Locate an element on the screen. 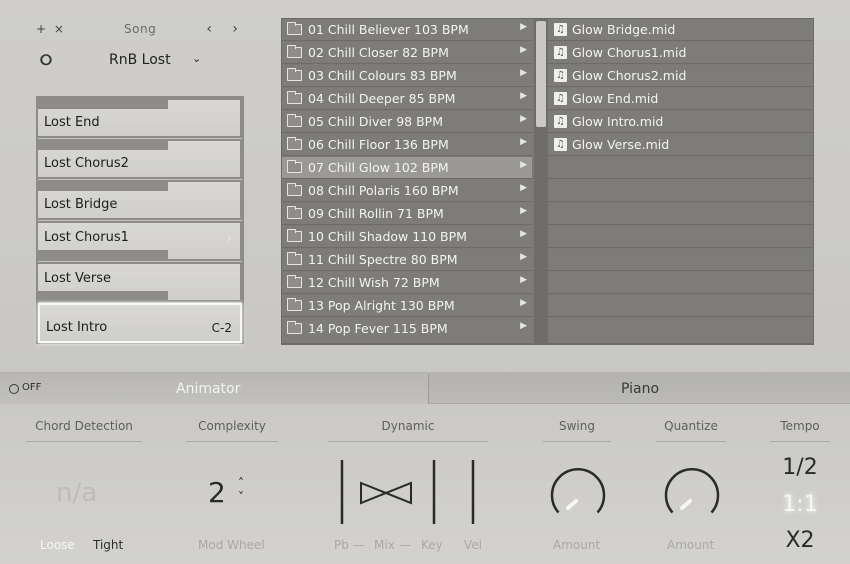 Image resolution: width=850 pixels, height=564 pixels. song-nav-arrows: ‹ › is located at coordinates (226, 29).